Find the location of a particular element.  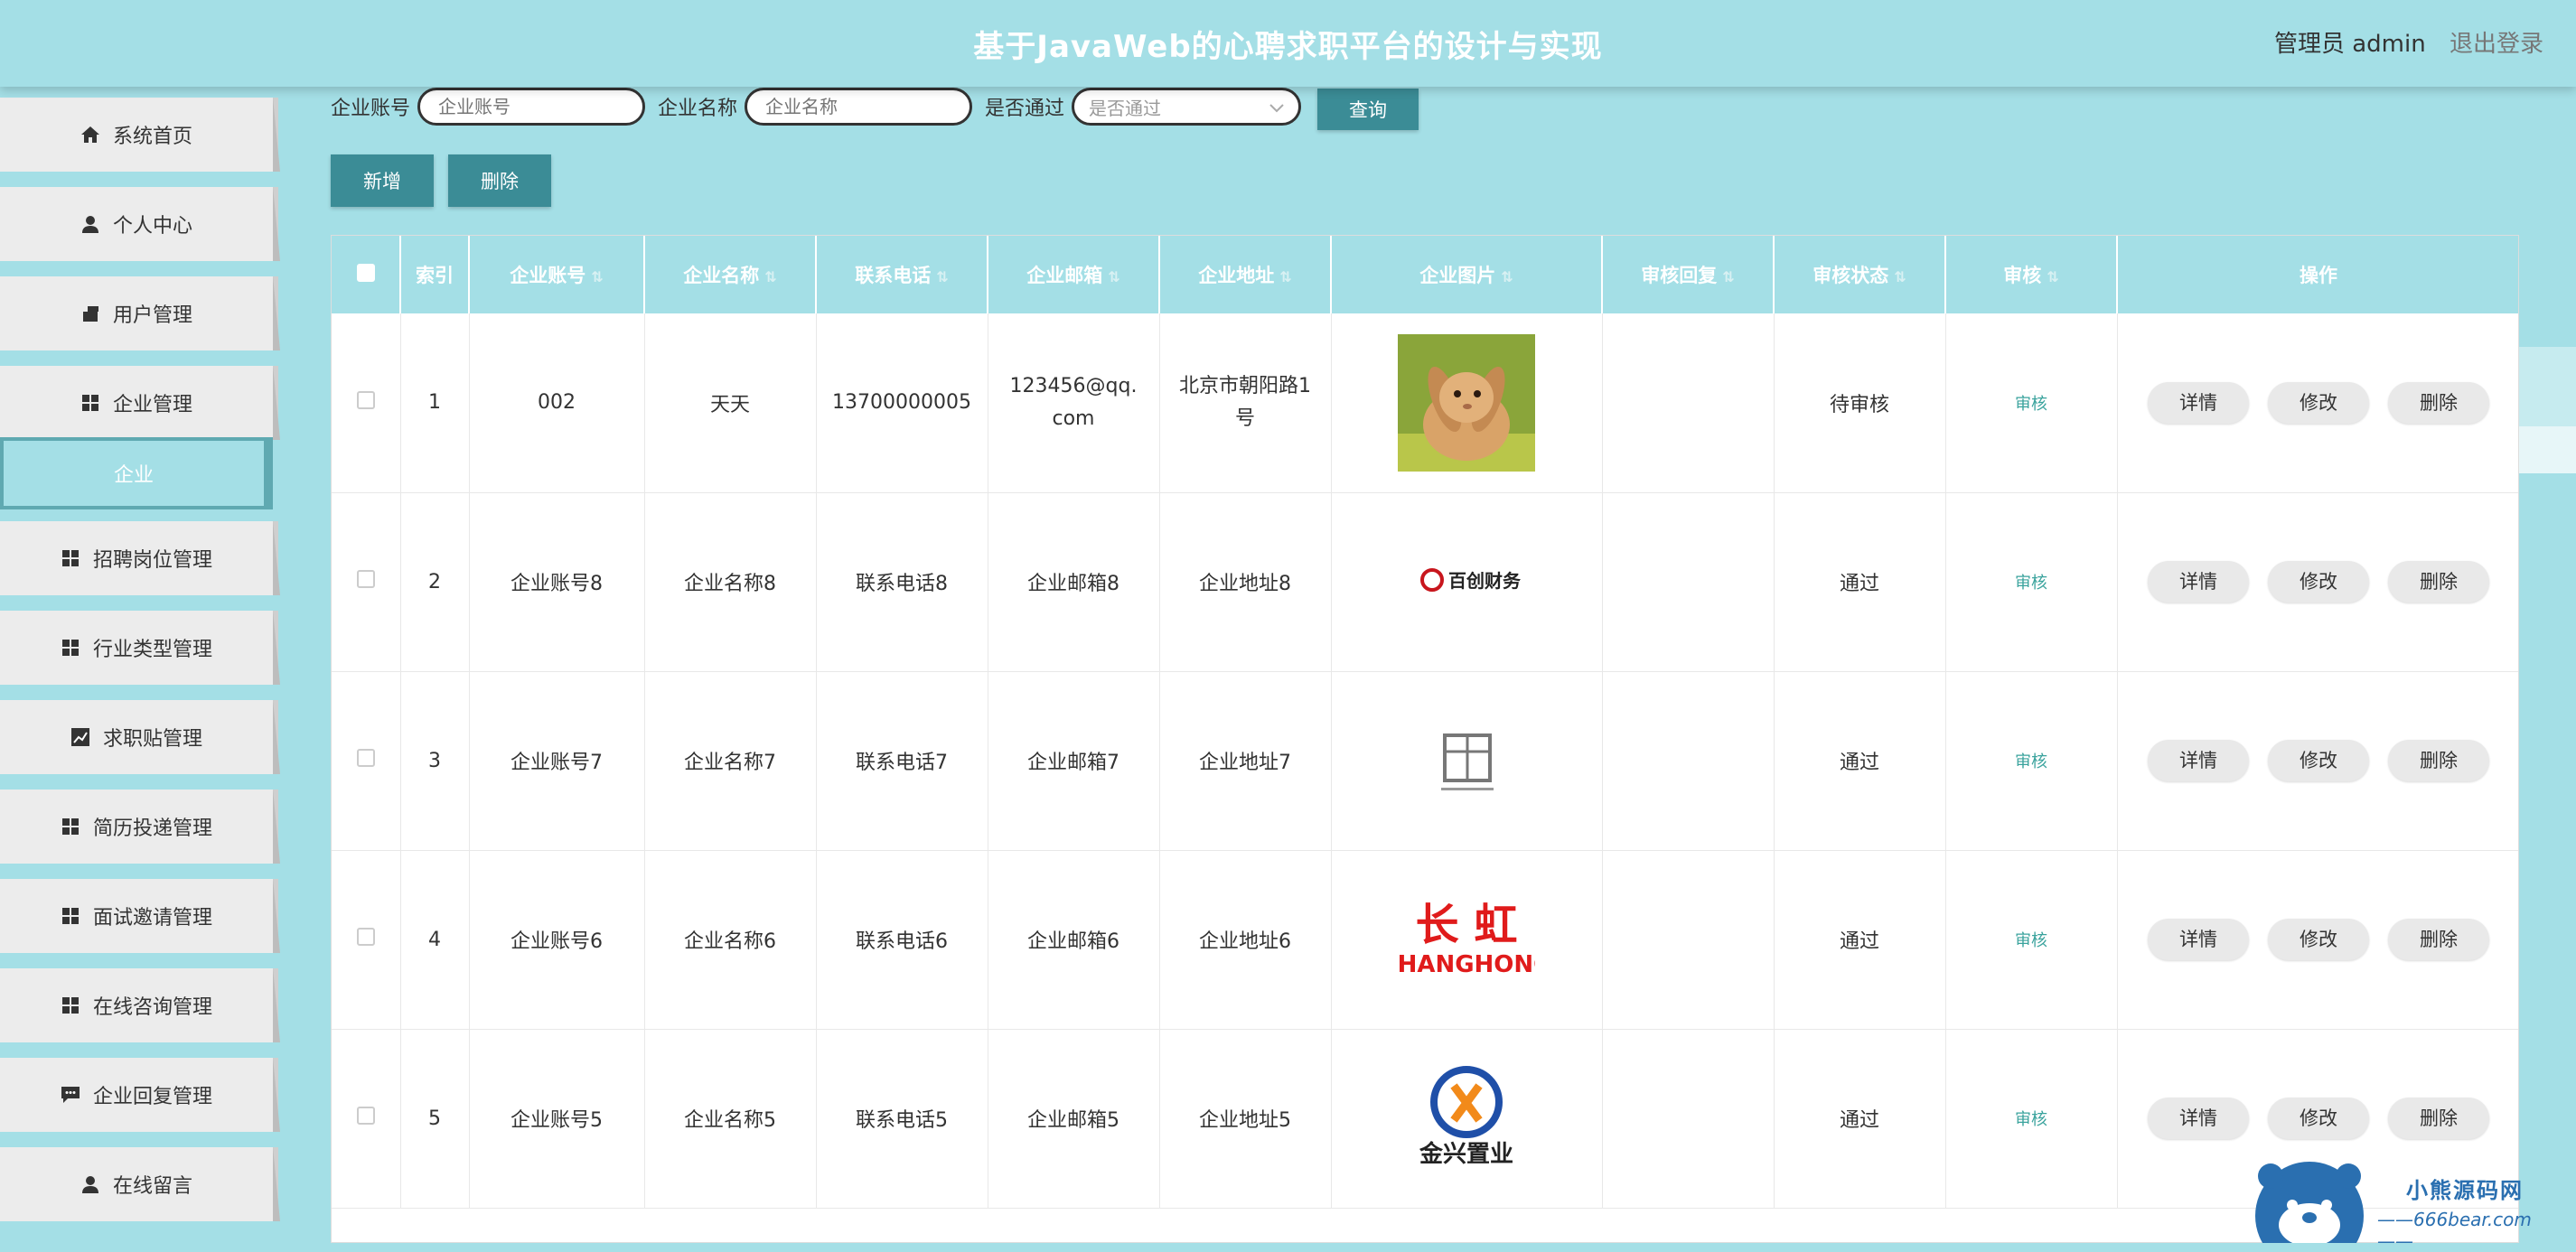

cell-audit: 审核 is located at coordinates (2031, 1118).